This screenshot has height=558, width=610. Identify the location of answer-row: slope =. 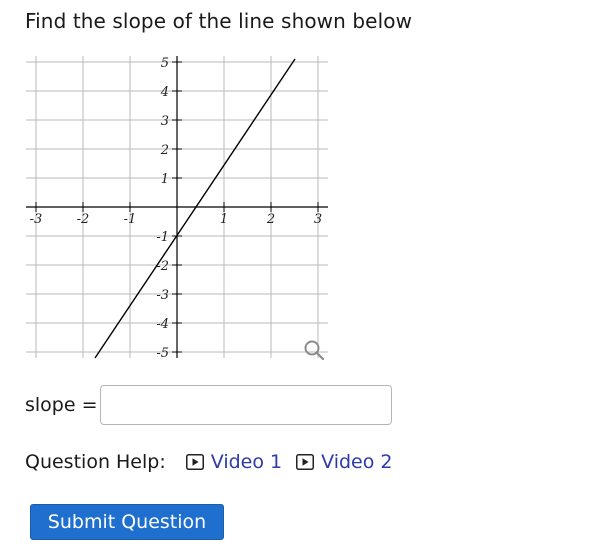
(208, 405).